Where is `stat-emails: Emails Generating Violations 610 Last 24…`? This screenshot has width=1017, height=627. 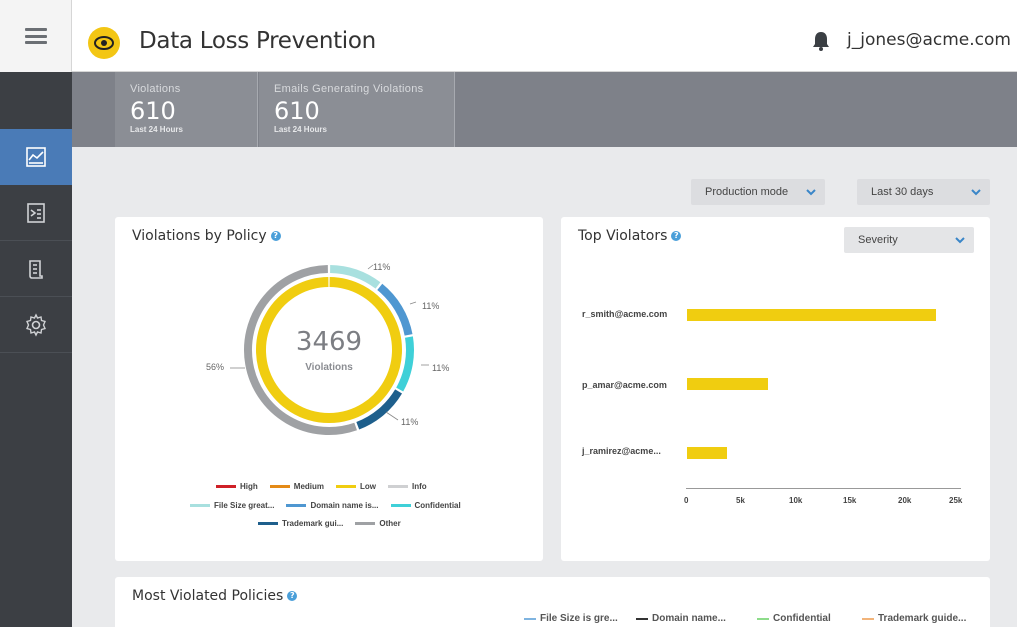
stat-emails: Emails Generating Violations 610 Last 24… is located at coordinates (357, 109).